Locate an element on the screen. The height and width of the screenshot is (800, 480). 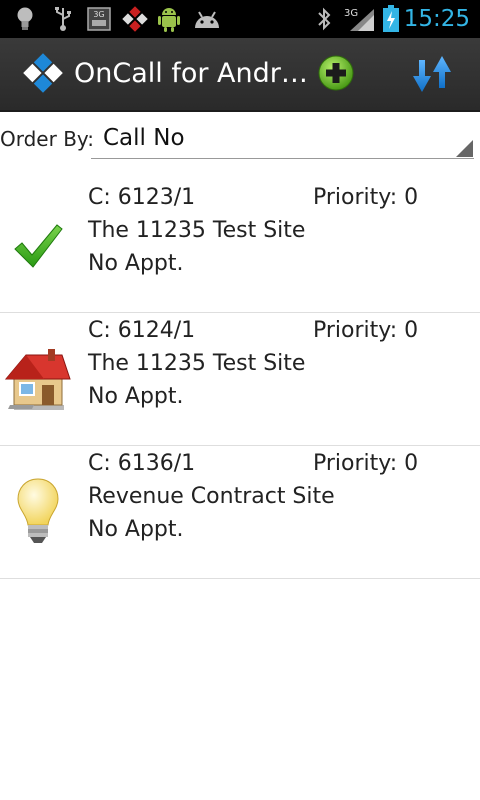
oncall-logo-icon is located at coordinates (43, 73).